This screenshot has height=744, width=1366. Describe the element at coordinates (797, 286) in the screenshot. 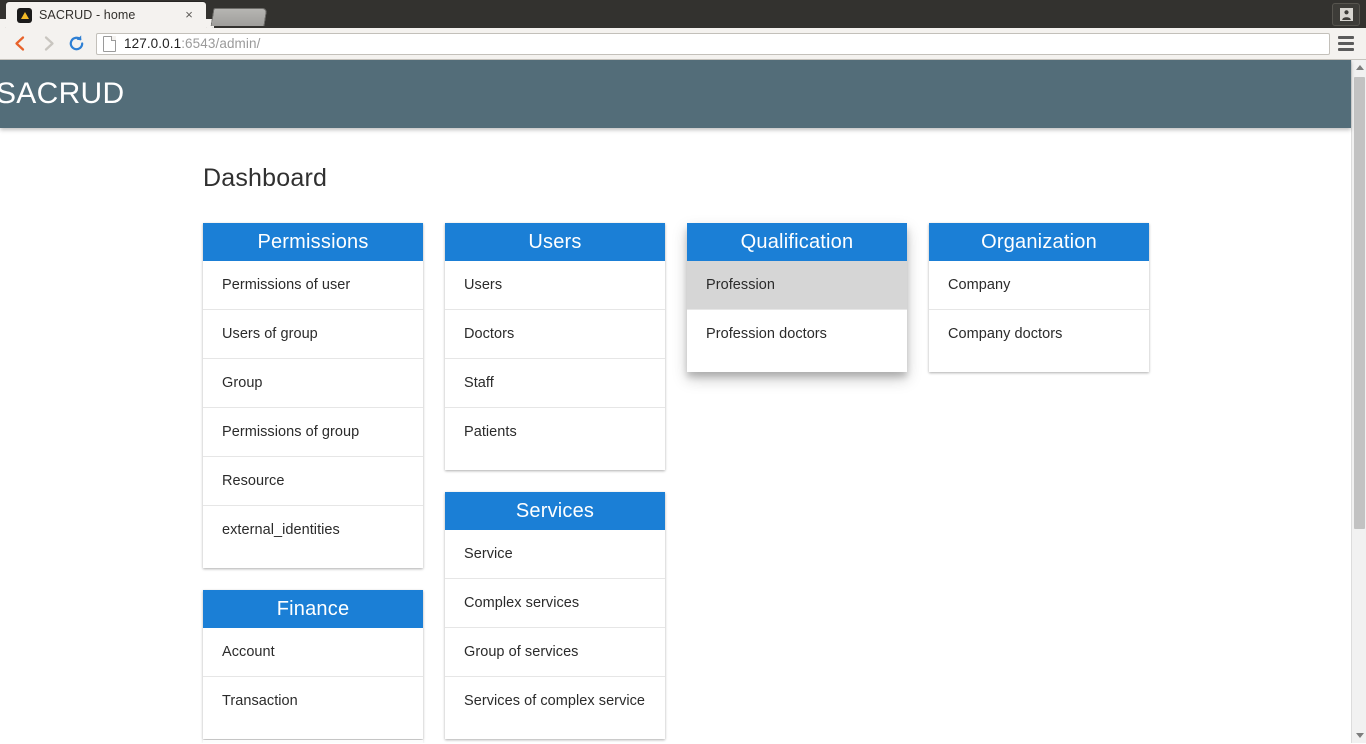

I see `card-link-item: Profession` at that location.